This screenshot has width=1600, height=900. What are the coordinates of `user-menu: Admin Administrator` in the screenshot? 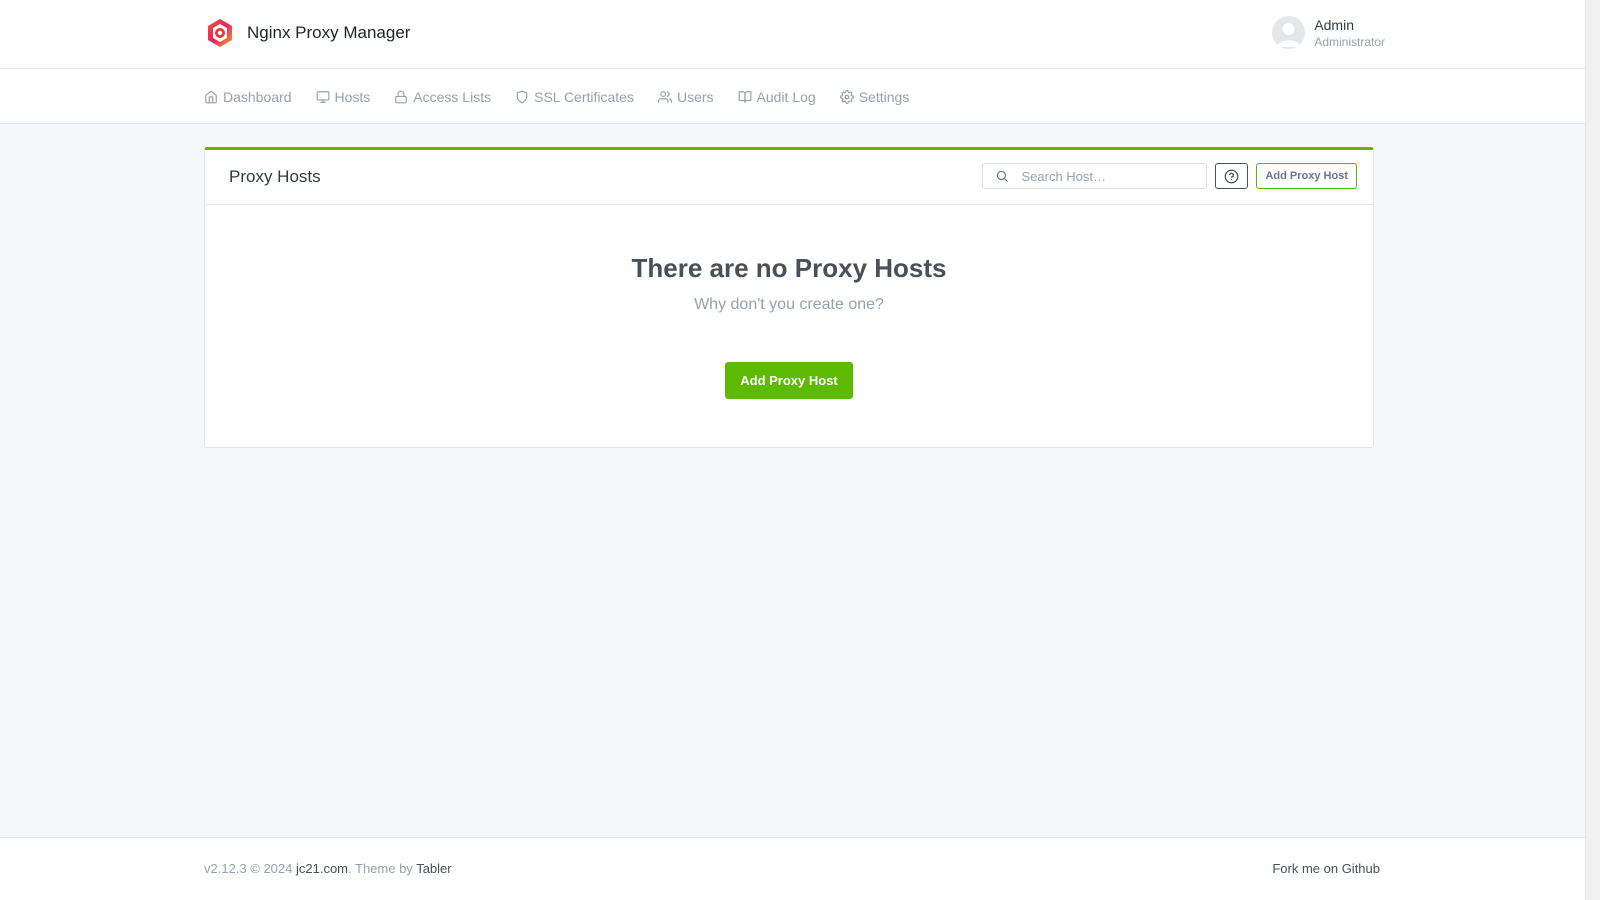 It's located at (1328, 32).